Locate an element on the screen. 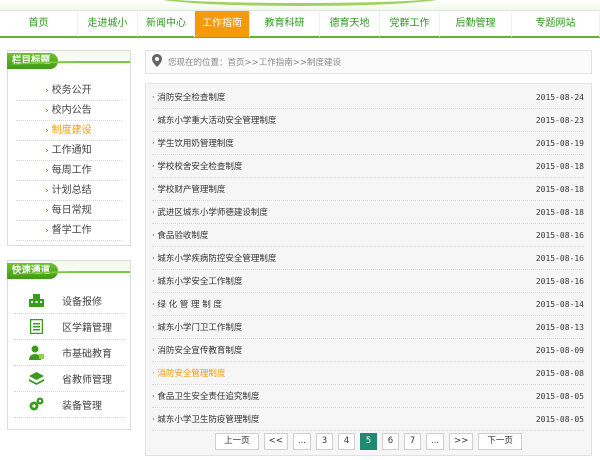 The width and height of the screenshot is (600, 460). article-title-text: 城东小学疾病防控安全管理制度 is located at coordinates (217, 259).